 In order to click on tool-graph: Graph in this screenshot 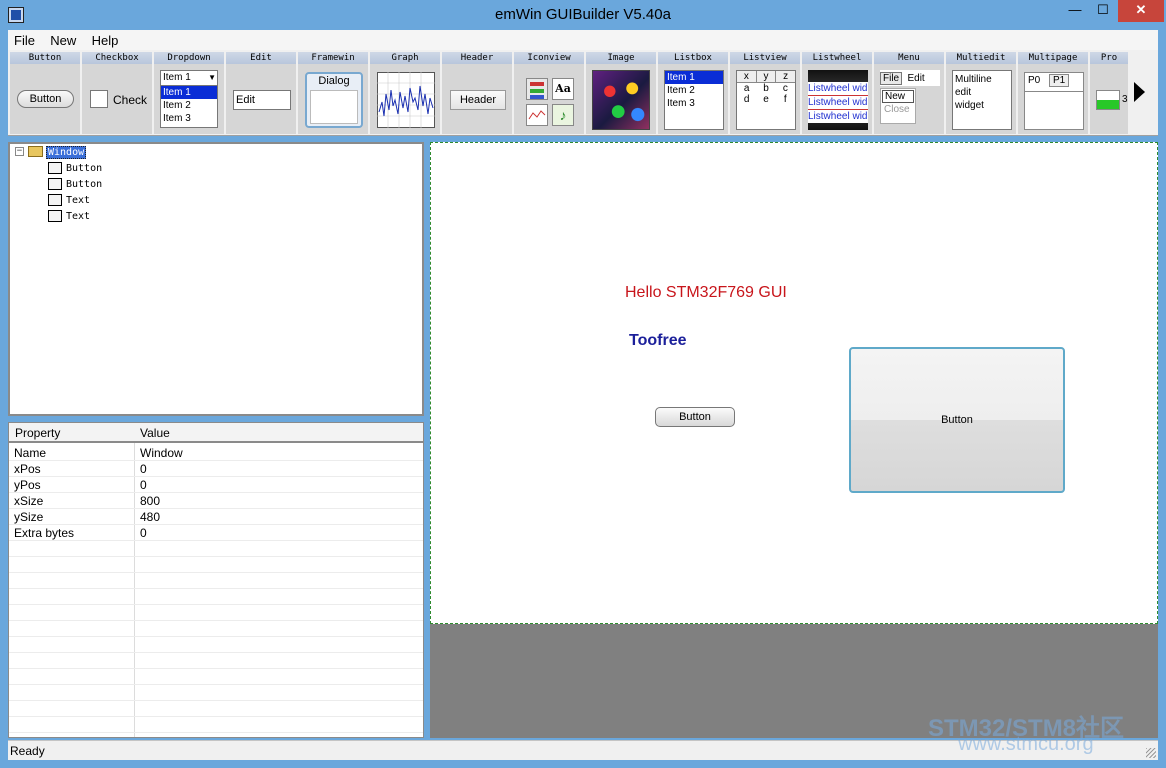, I will do `click(406, 93)`.